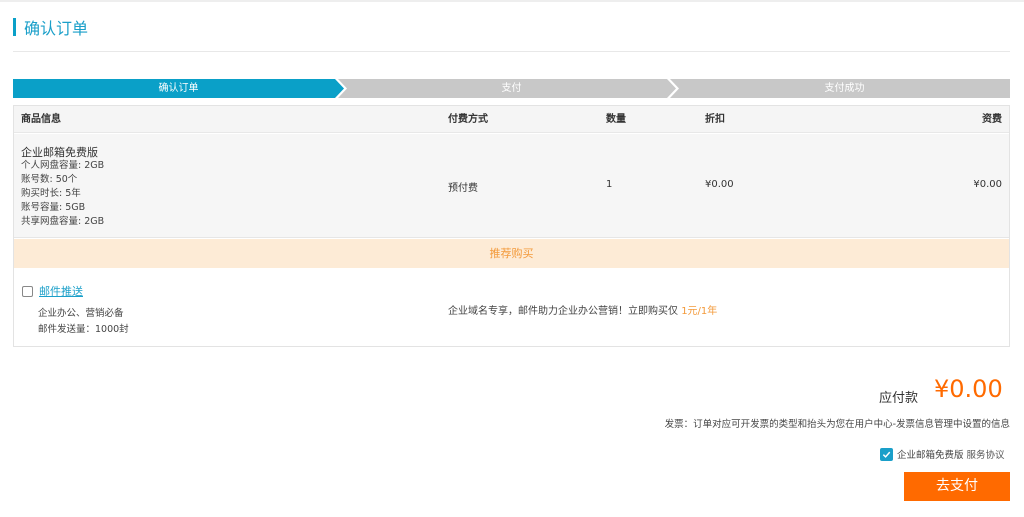 This screenshot has width=1024, height=517. I want to click on addon-promo: 企业域名专享，邮件助力企业办公营销！立即购买仅 1元/1年, so click(582, 309).